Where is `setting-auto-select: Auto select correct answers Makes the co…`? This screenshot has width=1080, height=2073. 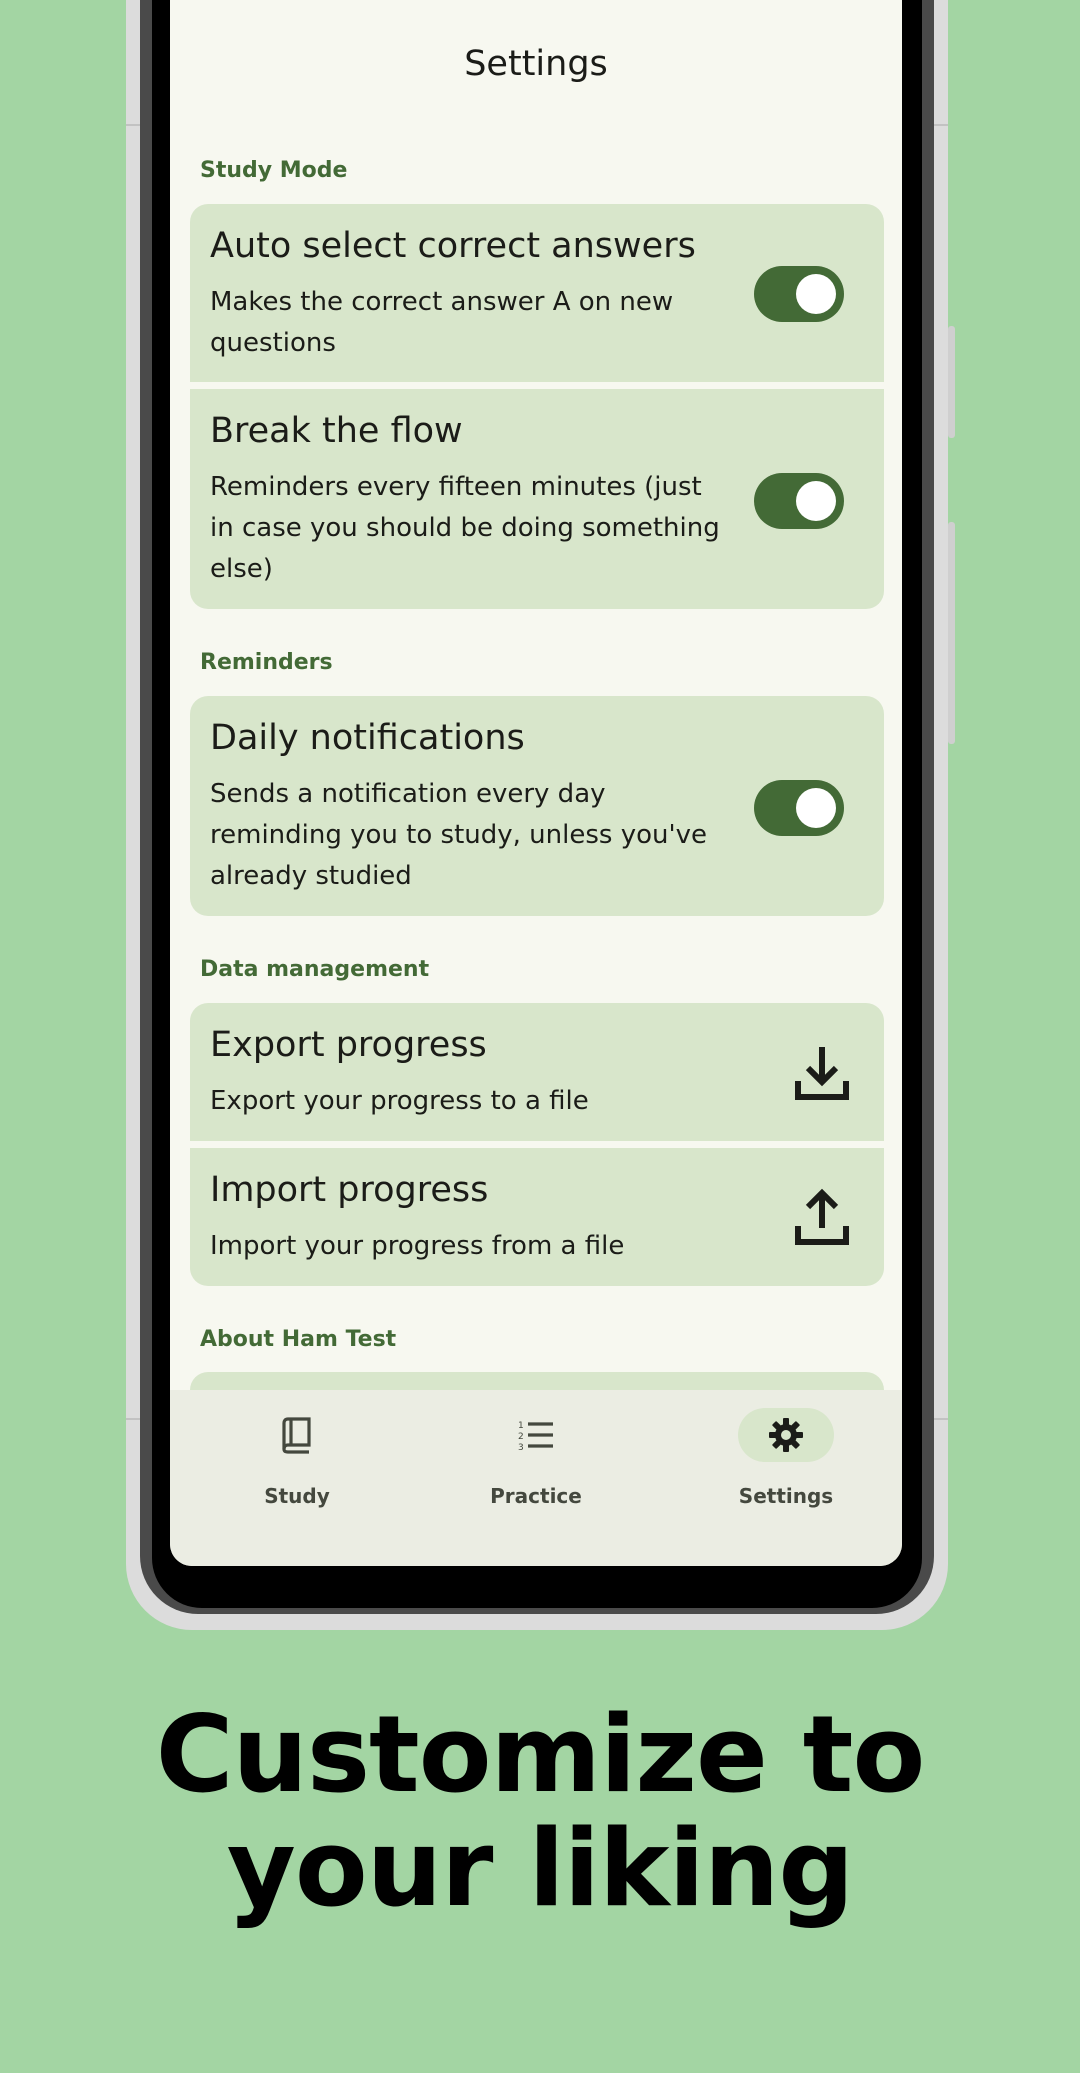
setting-auto-select: Auto select correct answers Makes the co… is located at coordinates (537, 293).